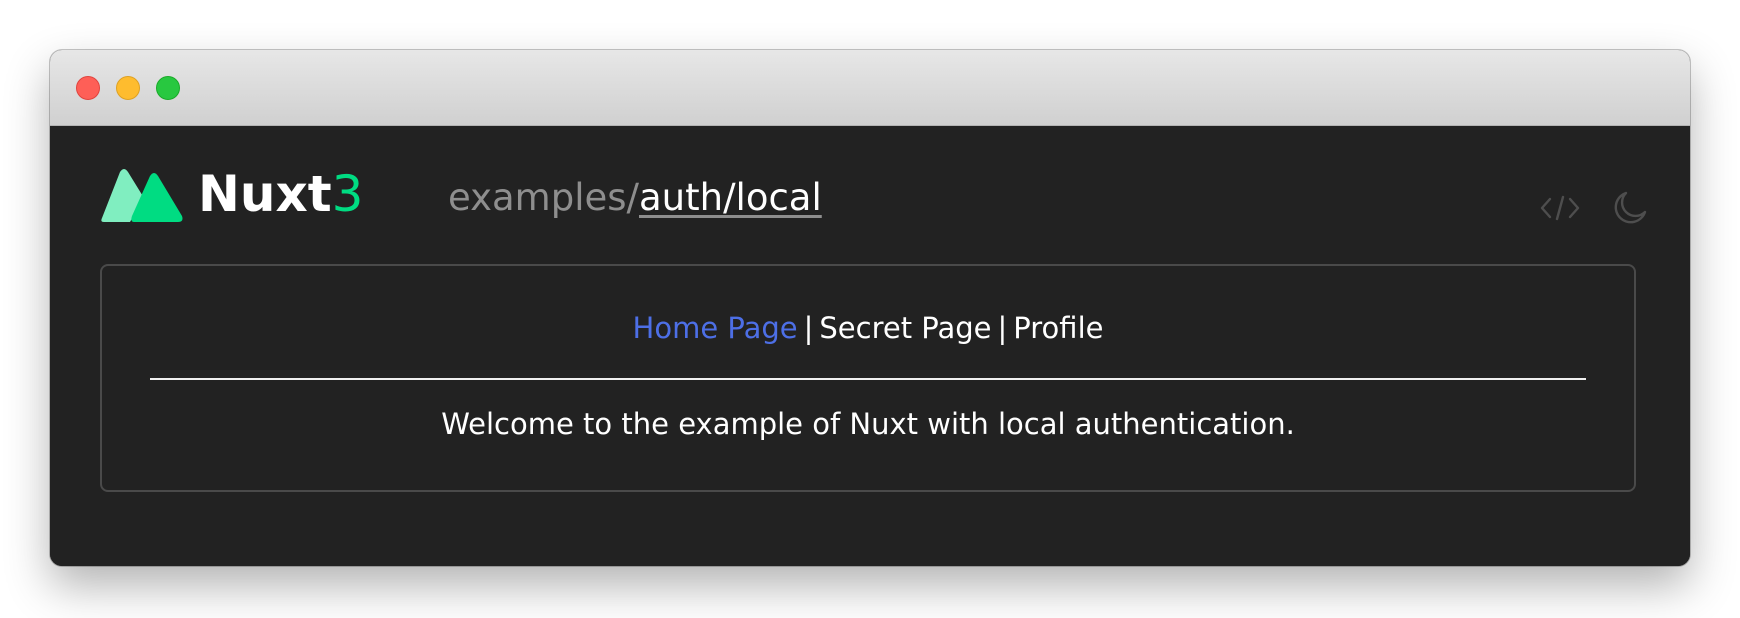  I want to click on nav-link-secret: Secret Page, so click(905, 328).